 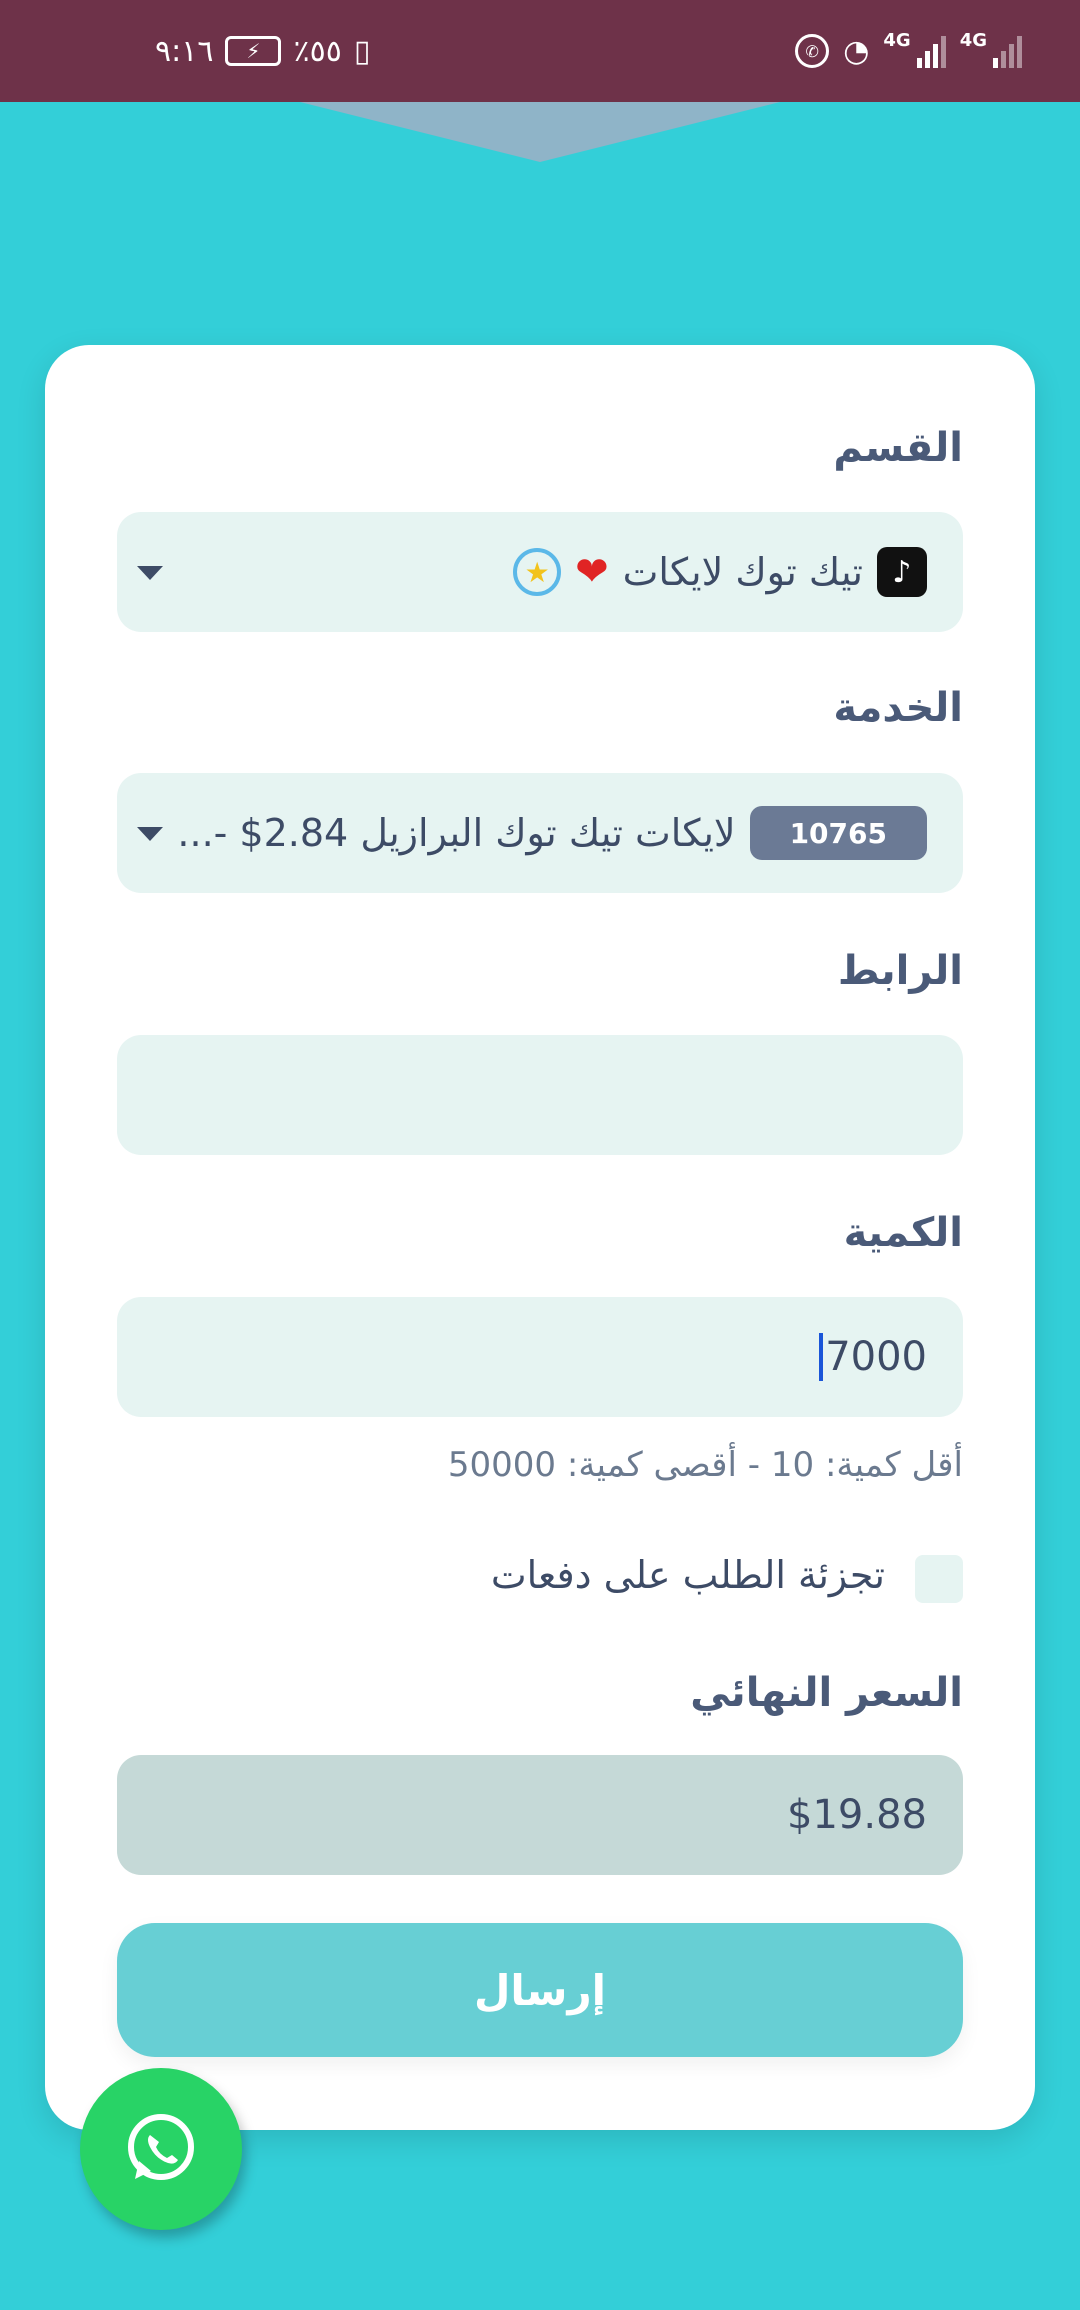 What do you see at coordinates (898, 448) in the screenshot?
I see `category-label: القسم` at bounding box center [898, 448].